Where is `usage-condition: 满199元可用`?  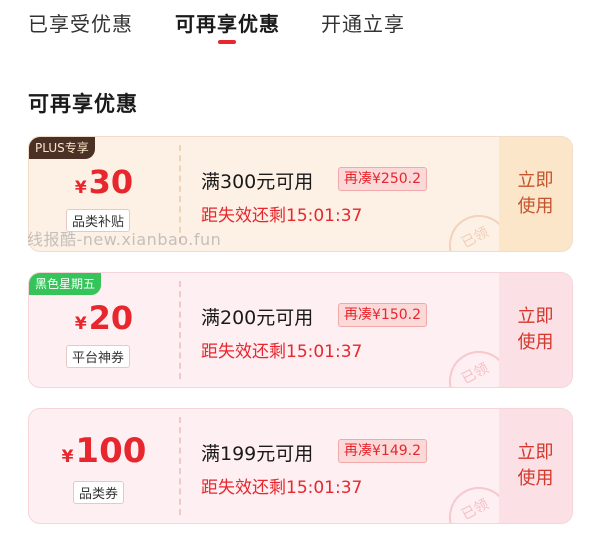 usage-condition: 满199元可用 is located at coordinates (257, 454).